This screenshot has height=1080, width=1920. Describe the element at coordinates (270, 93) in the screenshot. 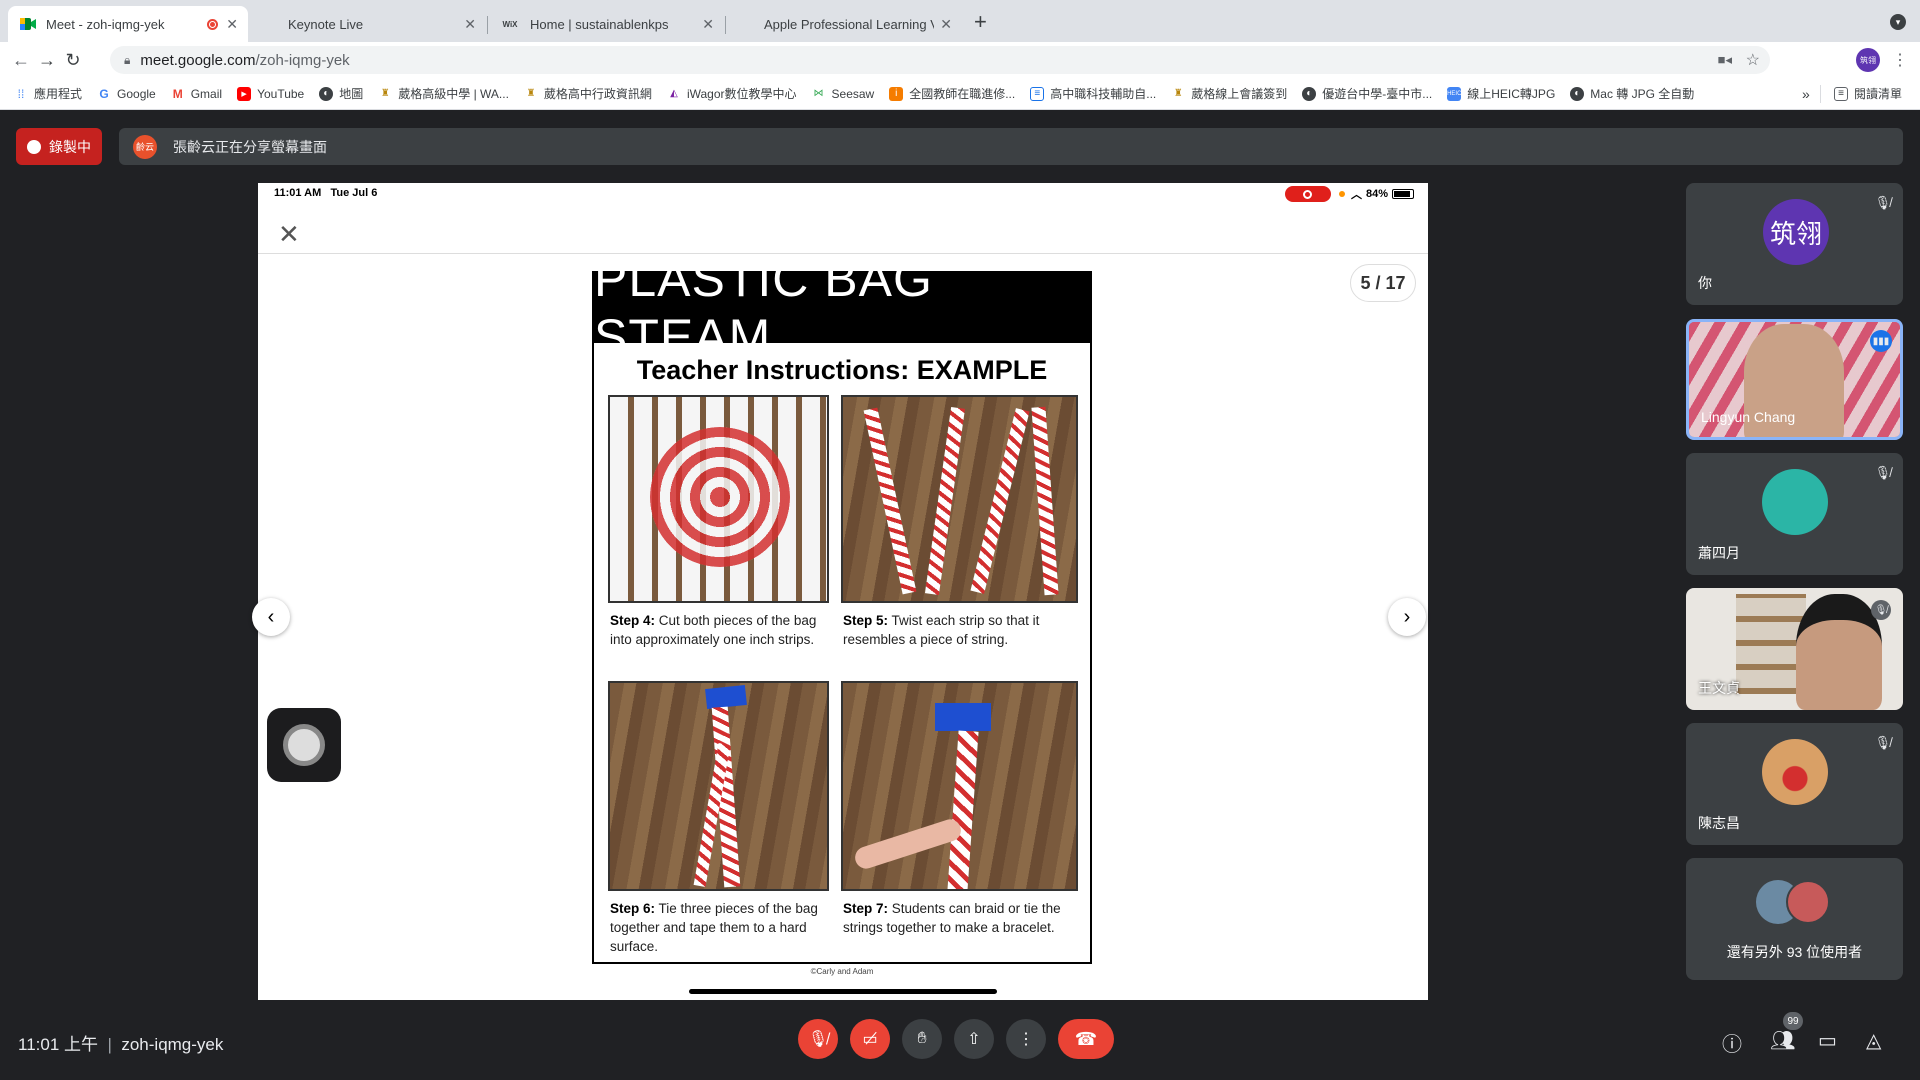

I see `bookmark-youtube: ▶ YouTube` at that location.